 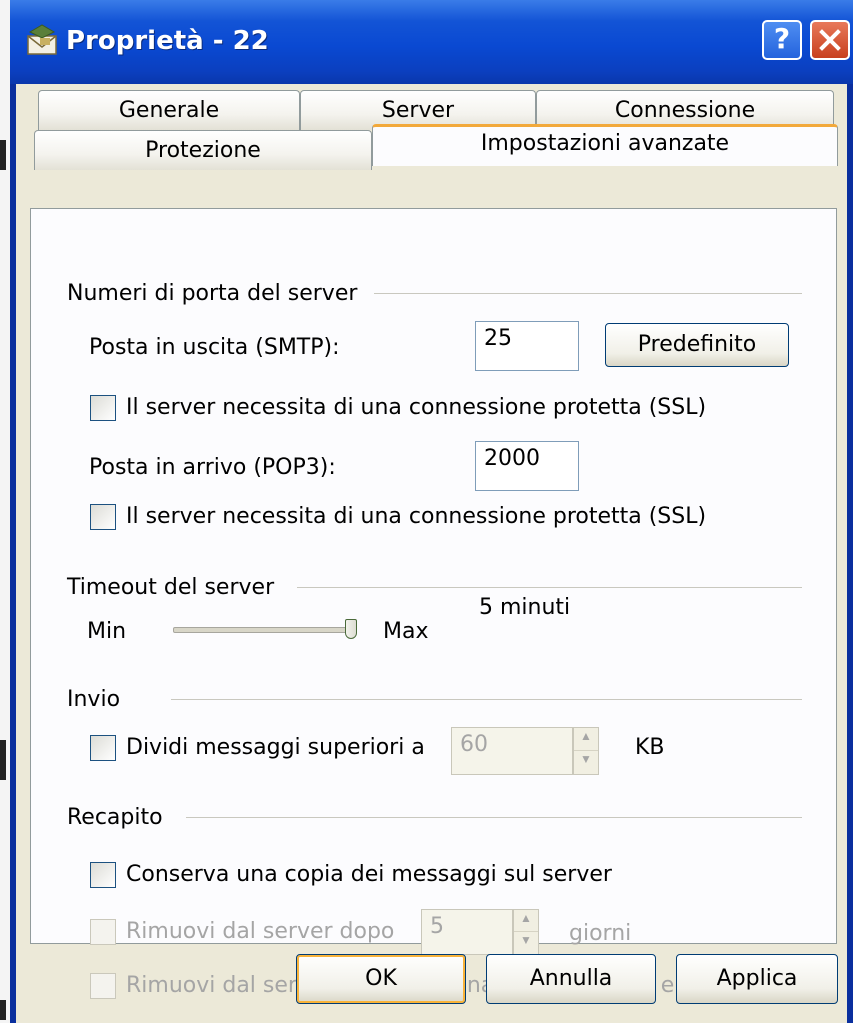 What do you see at coordinates (467, 932) in the screenshot?
I see `remove-after-days-input: 5` at bounding box center [467, 932].